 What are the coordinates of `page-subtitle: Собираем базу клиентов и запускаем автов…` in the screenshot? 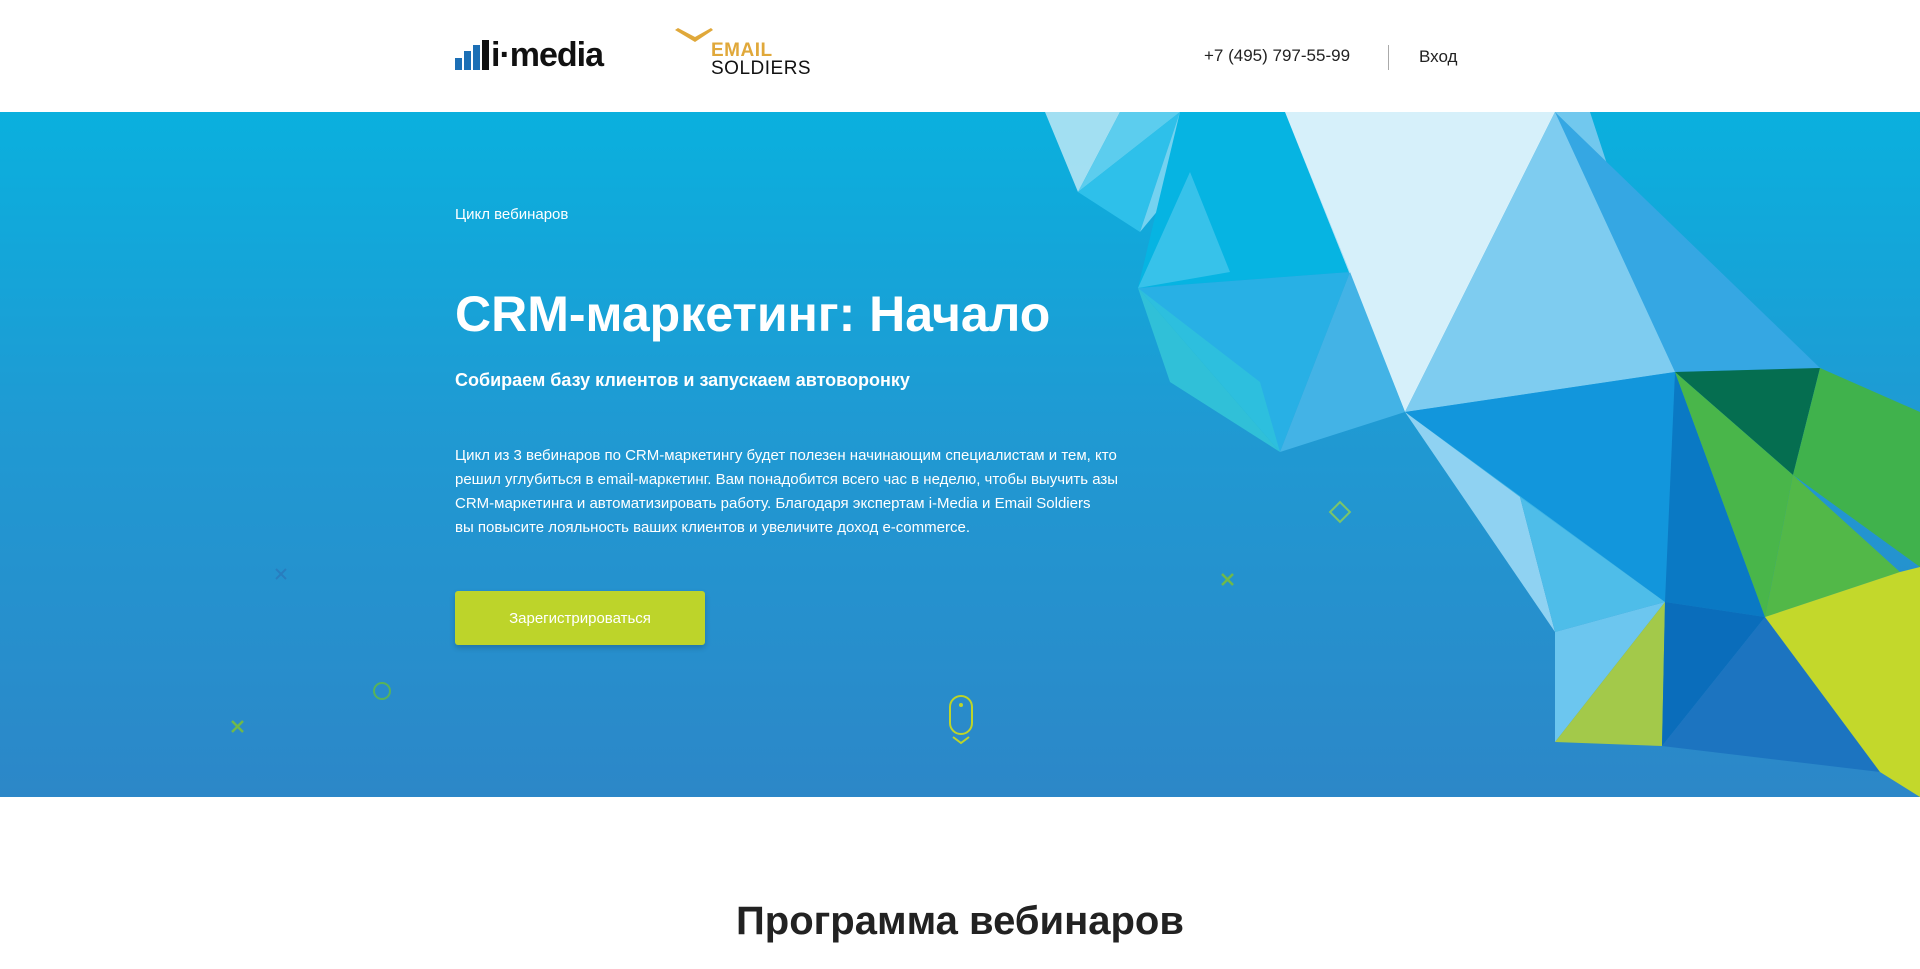 It's located at (682, 380).